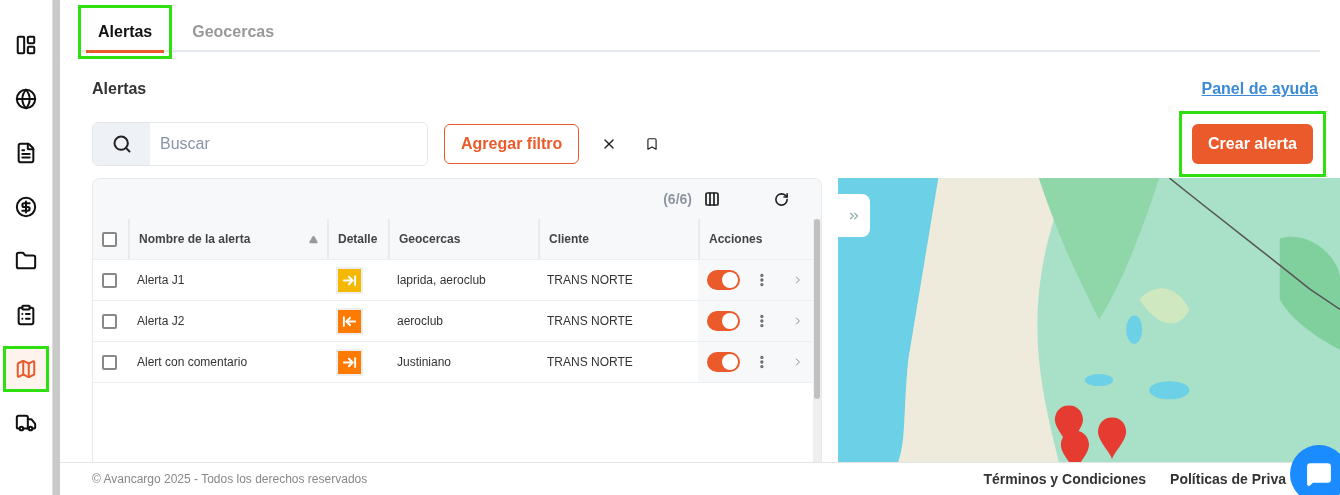 This screenshot has width=1340, height=495. I want to click on document-icon, so click(26, 153).